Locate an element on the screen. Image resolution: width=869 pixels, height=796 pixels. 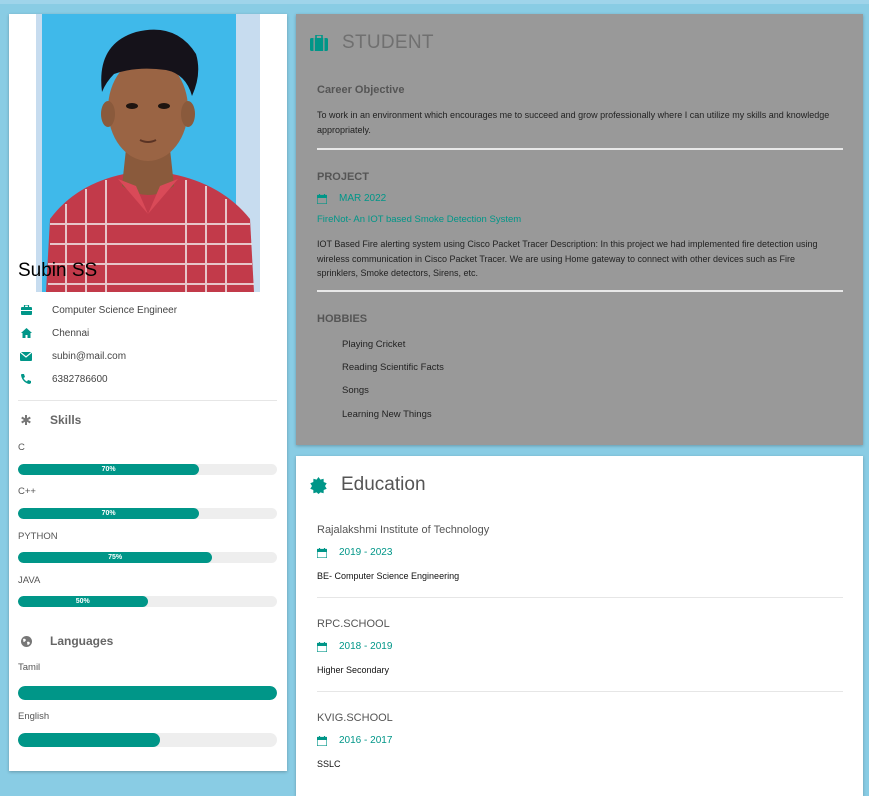
hobby-item: Songs is located at coordinates (355, 390).